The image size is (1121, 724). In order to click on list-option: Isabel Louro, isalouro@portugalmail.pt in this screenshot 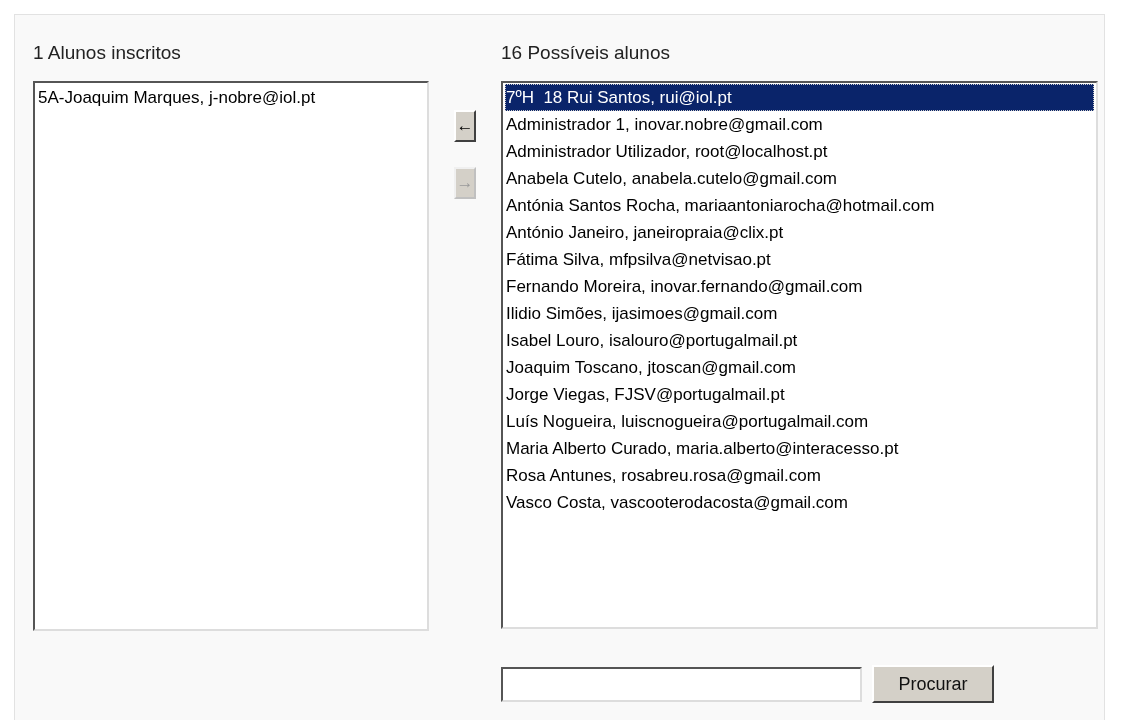, I will do `click(799, 340)`.